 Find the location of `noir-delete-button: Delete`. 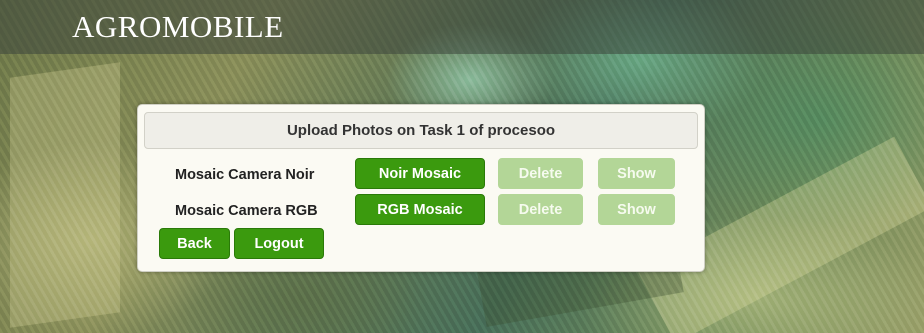

noir-delete-button: Delete is located at coordinates (540, 173).